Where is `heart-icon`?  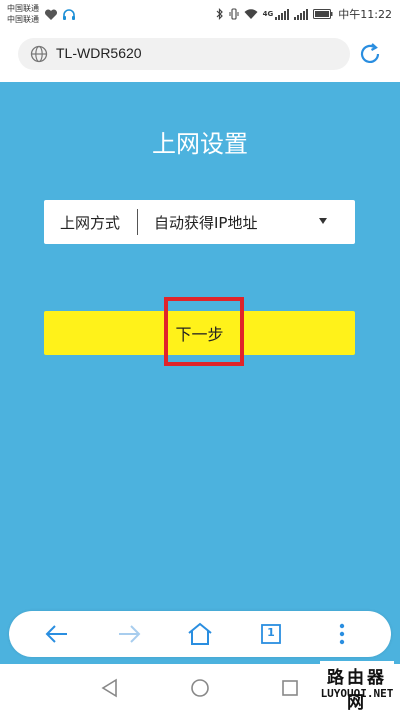
heart-icon is located at coordinates (51, 14).